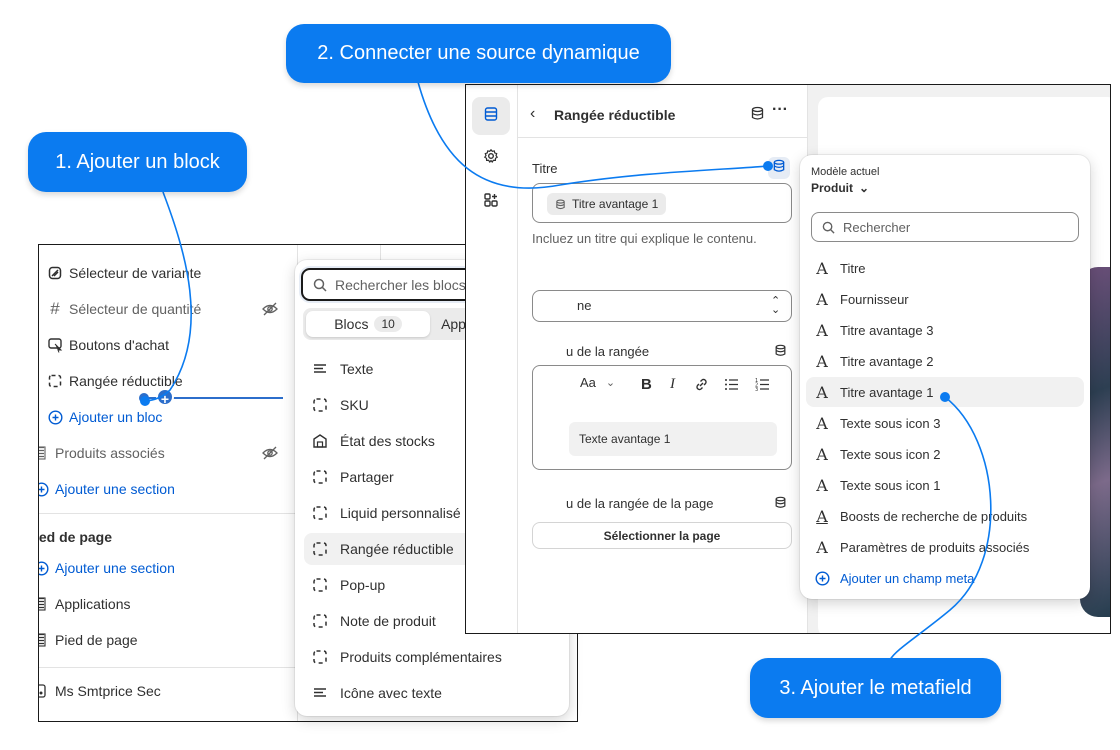  What do you see at coordinates (945, 423) in the screenshot?
I see `source-option-icon-text-3: A Texte sous icon 3` at bounding box center [945, 423].